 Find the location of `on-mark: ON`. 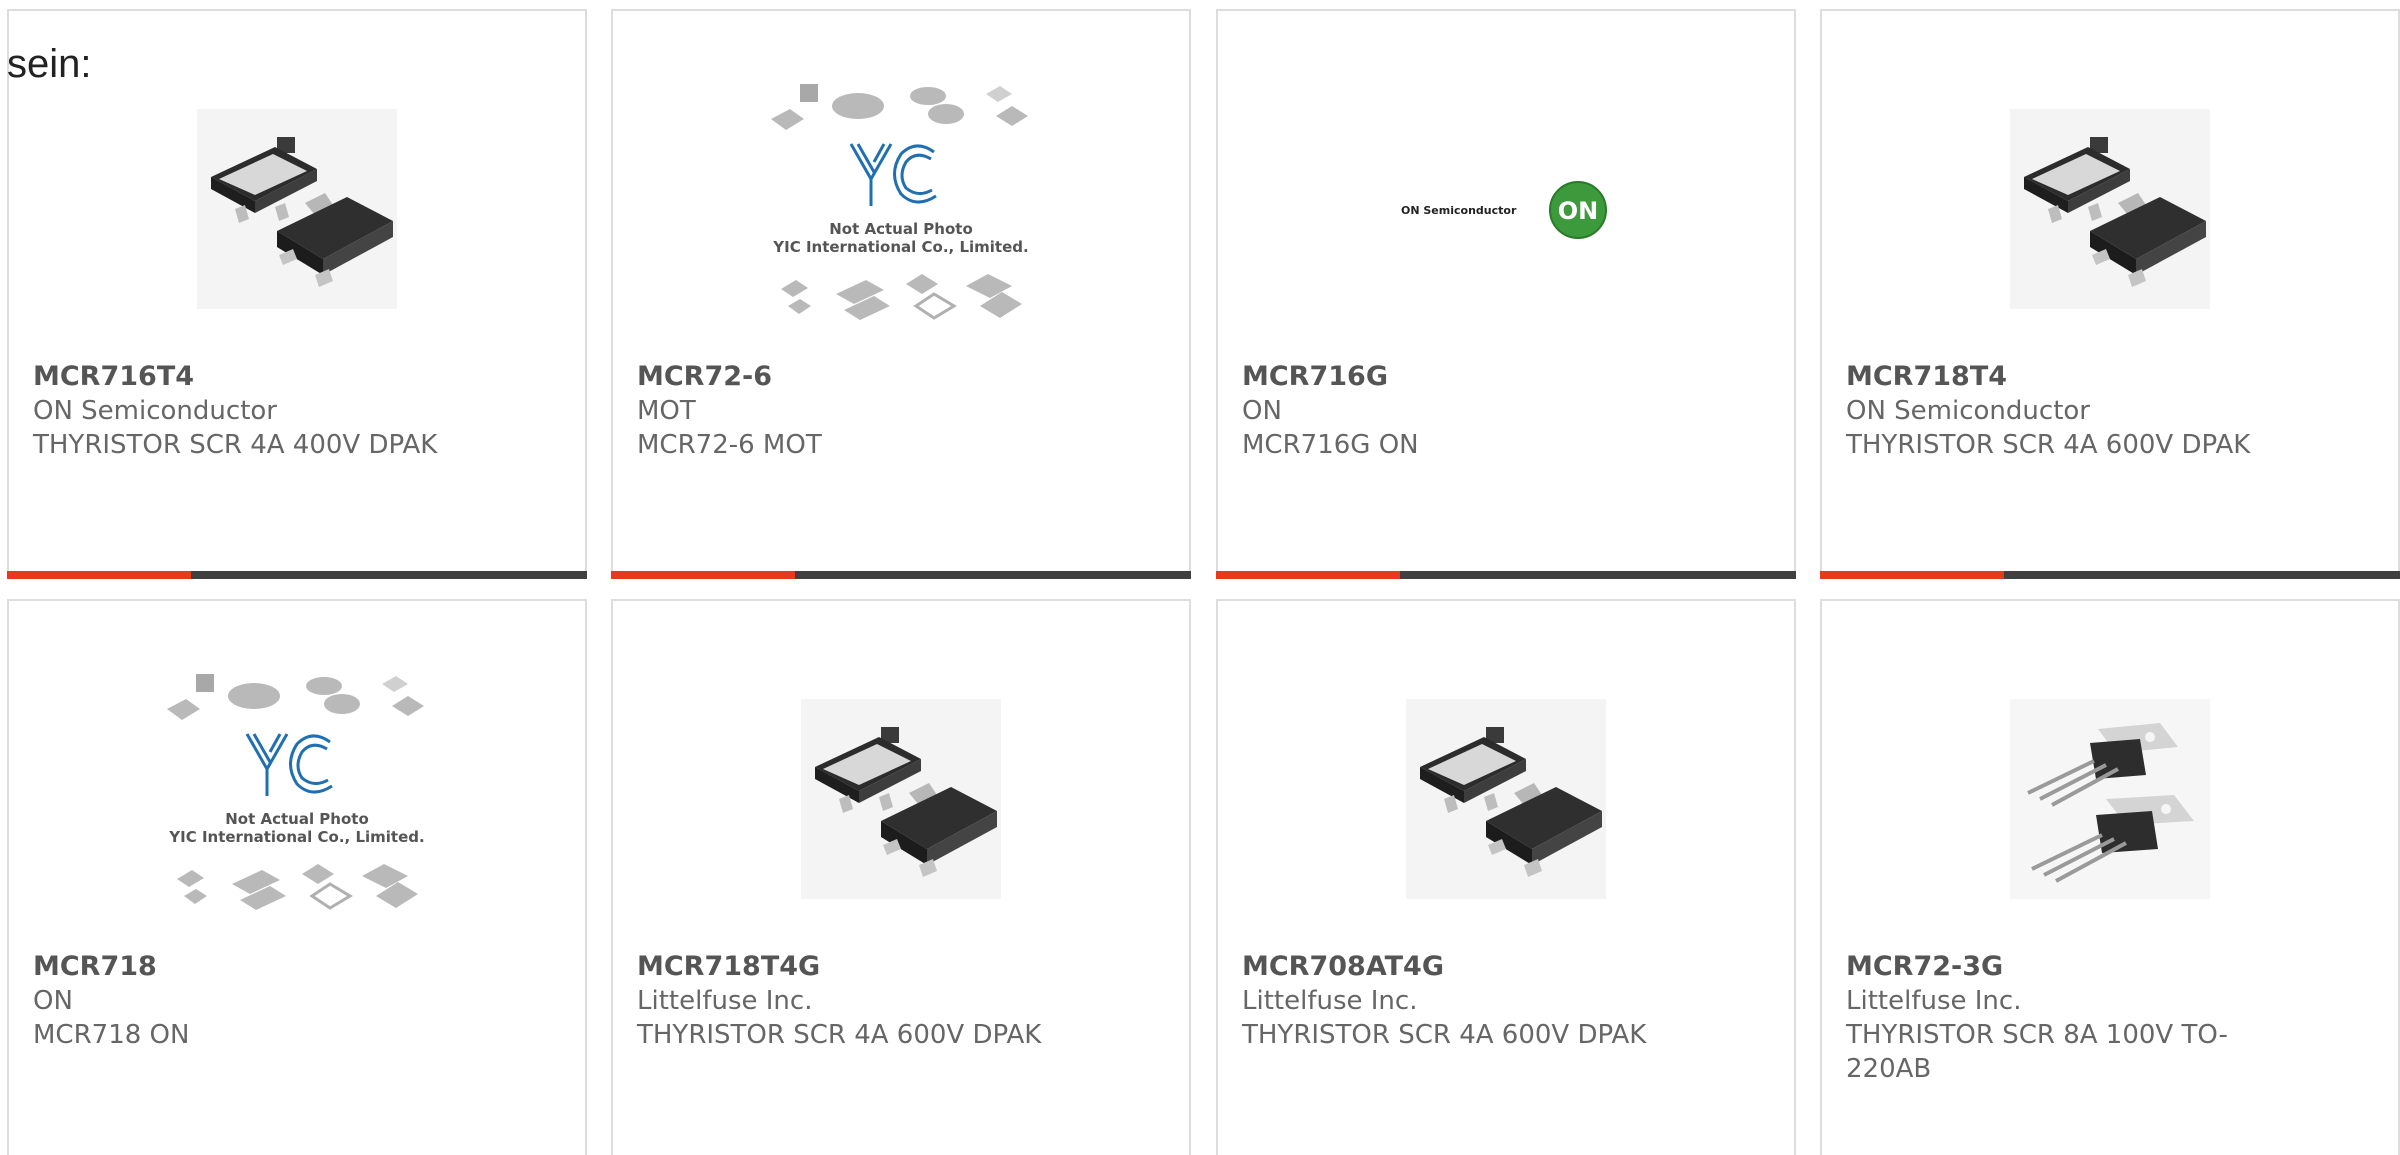

on-mark: ON is located at coordinates (1578, 211).